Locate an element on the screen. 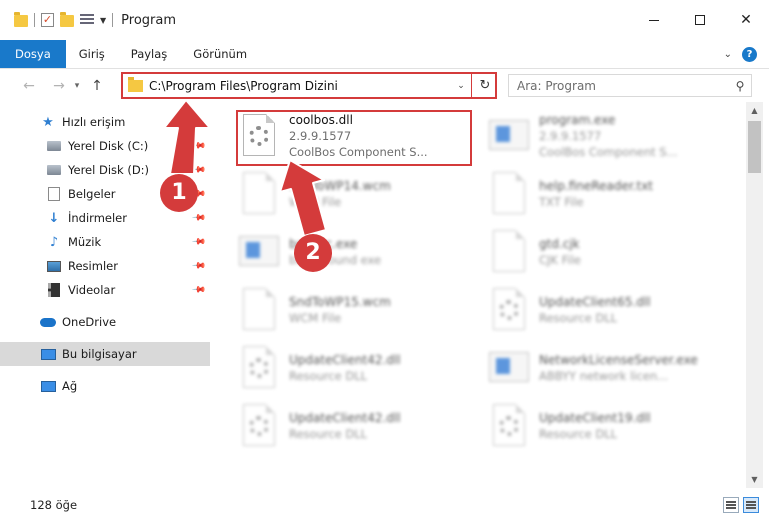 Image resolution: width=769 pixels, height=528 pixels. sidebar-item-pictures: Resimler 📌 is located at coordinates (105, 266).